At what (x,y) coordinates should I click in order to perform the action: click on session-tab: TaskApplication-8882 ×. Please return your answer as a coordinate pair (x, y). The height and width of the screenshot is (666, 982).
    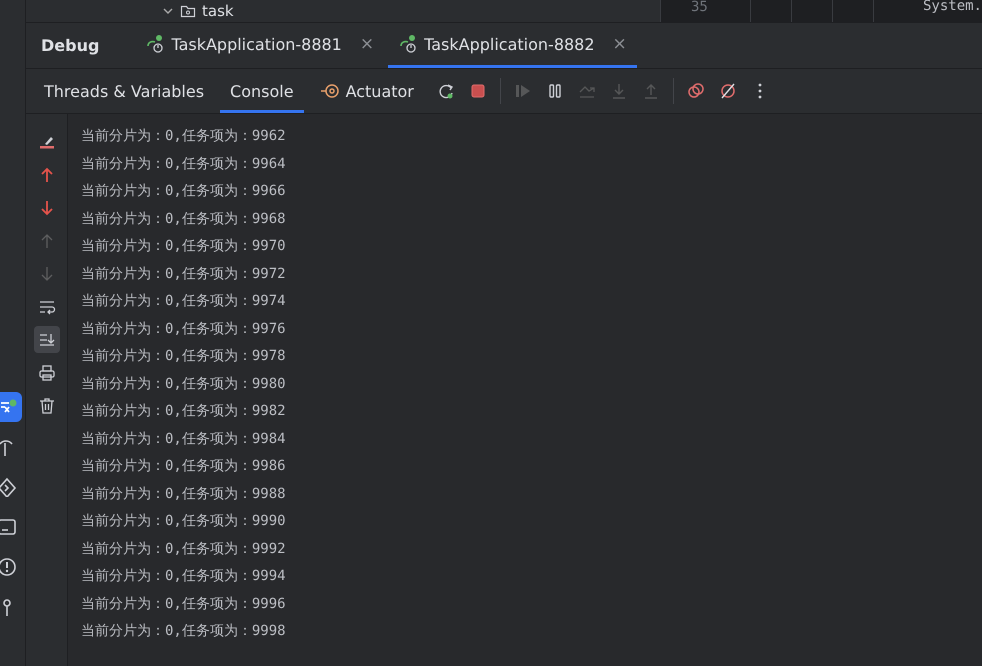
    Looking at the image, I should click on (512, 45).